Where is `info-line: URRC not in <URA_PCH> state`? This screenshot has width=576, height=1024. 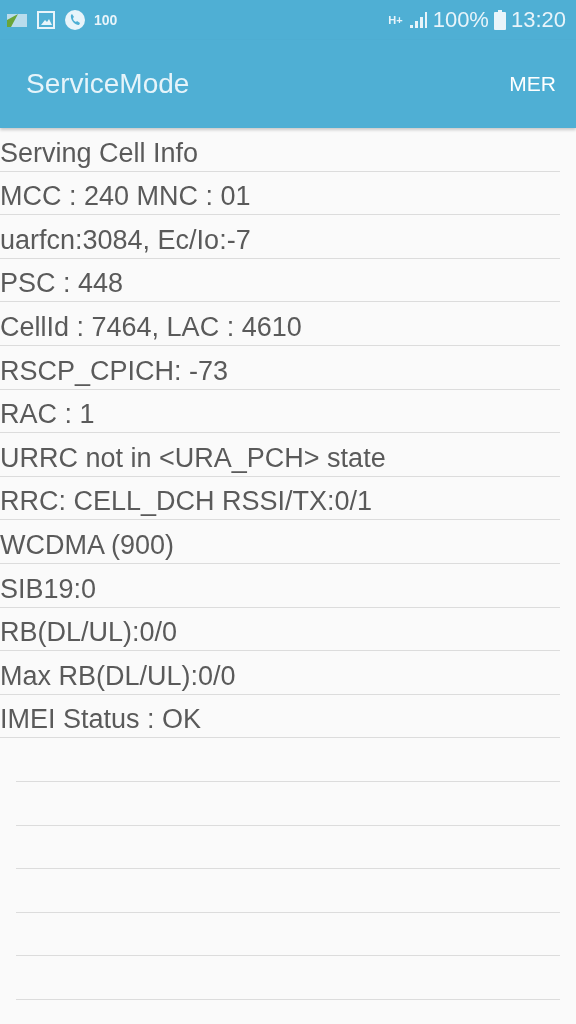 info-line: URRC not in <URA_PCH> state is located at coordinates (193, 459).